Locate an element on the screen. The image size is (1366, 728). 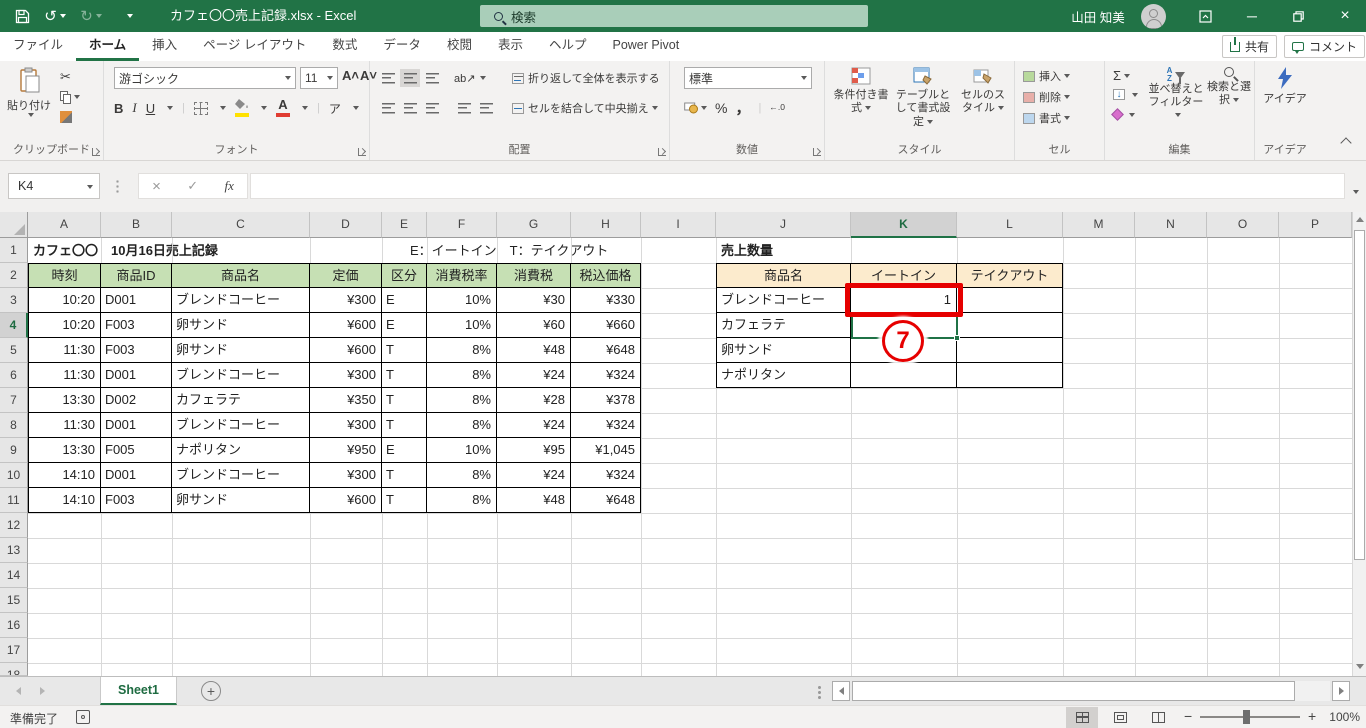
increase-indent-icon is located at coordinates (486, 108).